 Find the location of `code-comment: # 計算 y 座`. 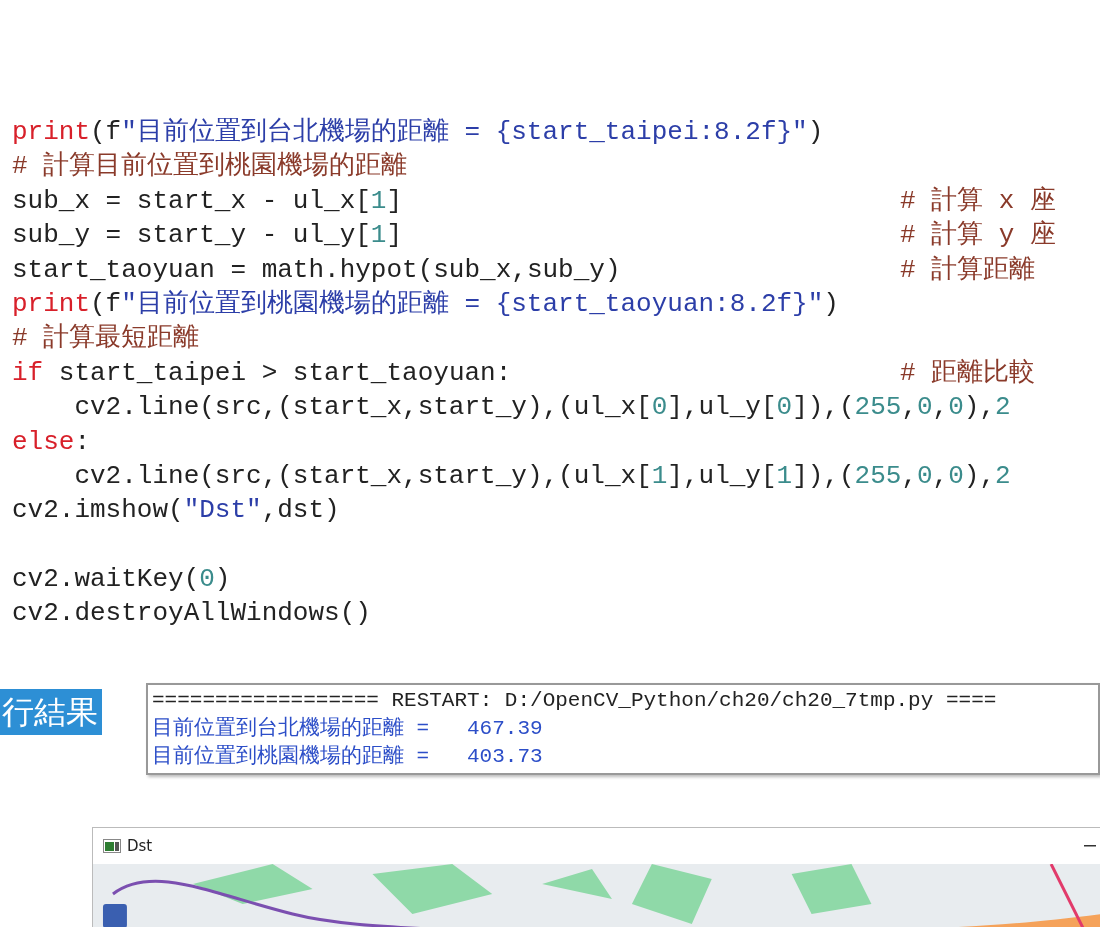

code-comment: # 計算 y 座 is located at coordinates (978, 236).